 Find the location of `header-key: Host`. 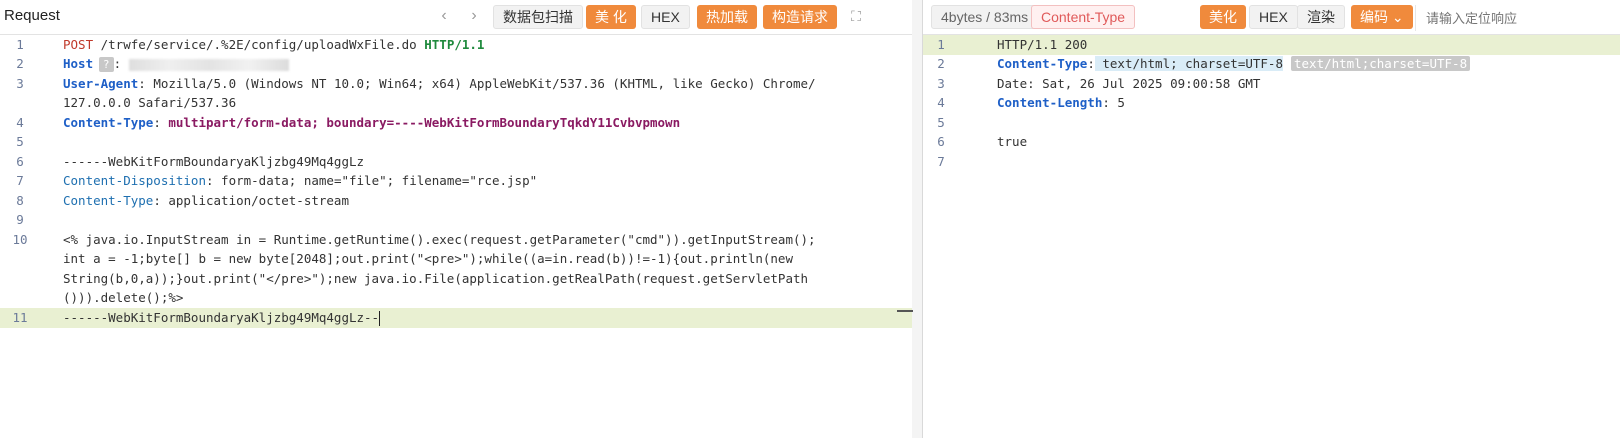

header-key: Host is located at coordinates (78, 63).